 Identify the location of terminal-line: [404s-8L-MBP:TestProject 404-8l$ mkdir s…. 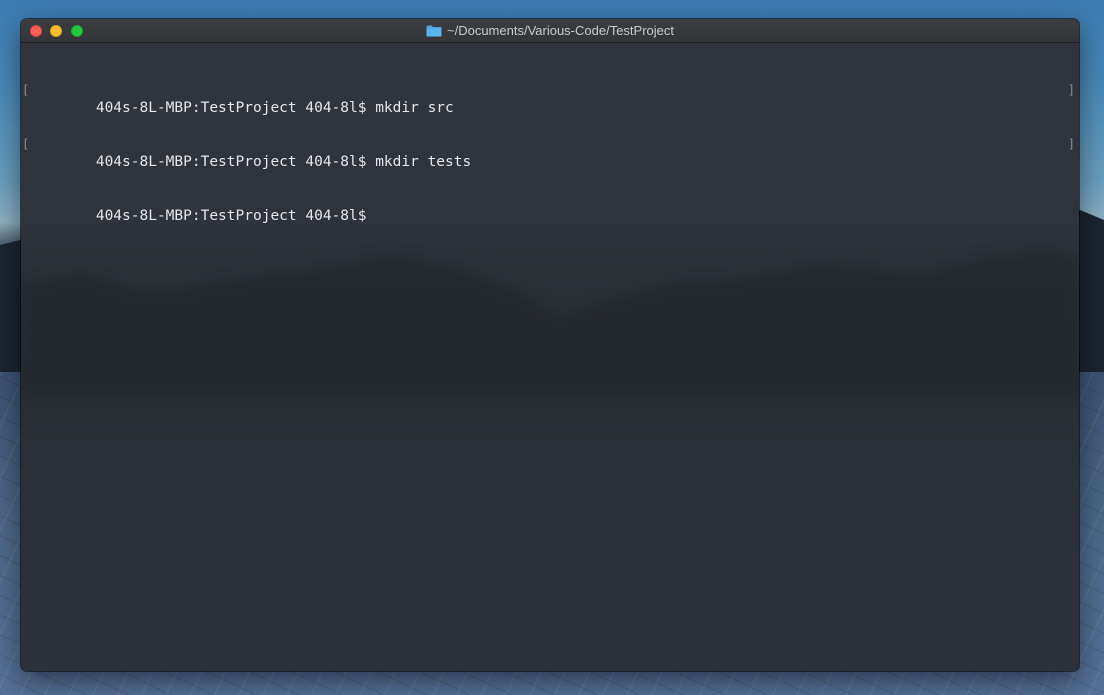
(548, 98).